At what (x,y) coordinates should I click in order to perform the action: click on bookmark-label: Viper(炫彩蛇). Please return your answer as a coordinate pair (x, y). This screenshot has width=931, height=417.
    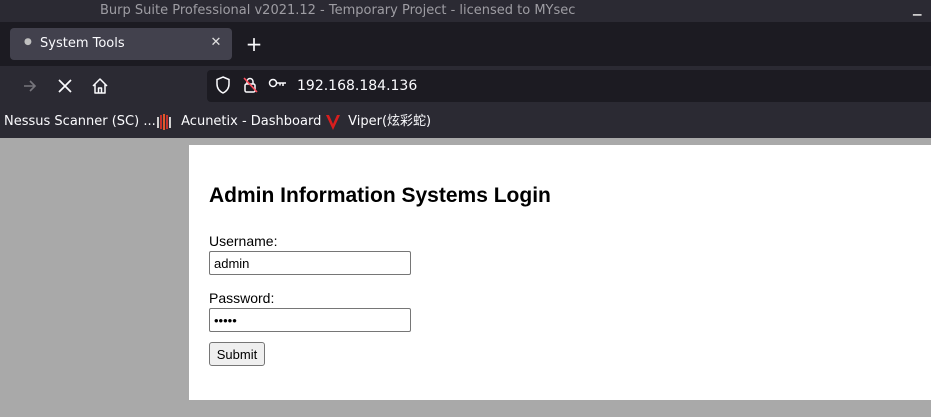
    Looking at the image, I should click on (390, 121).